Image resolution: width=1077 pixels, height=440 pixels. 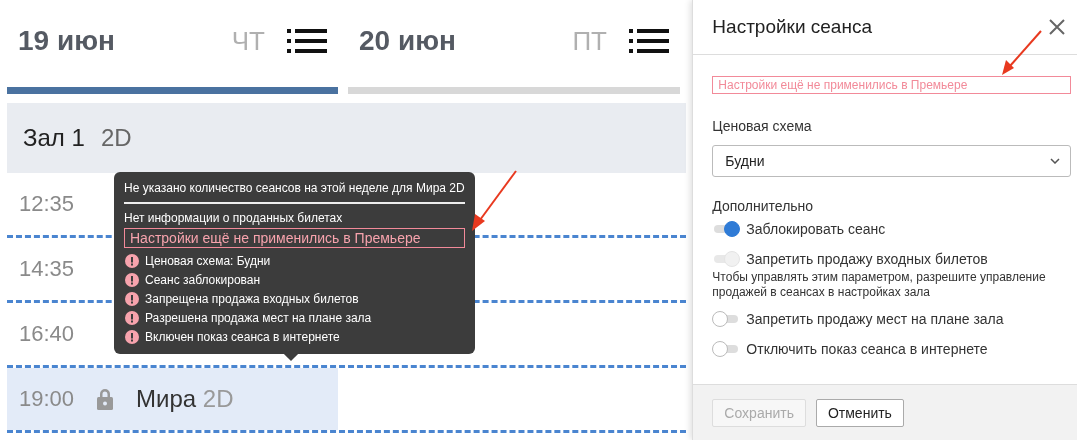 What do you see at coordinates (258, 317) in the screenshot?
I see `tooltip-item: Разрешена продажа мест на плане зала` at bounding box center [258, 317].